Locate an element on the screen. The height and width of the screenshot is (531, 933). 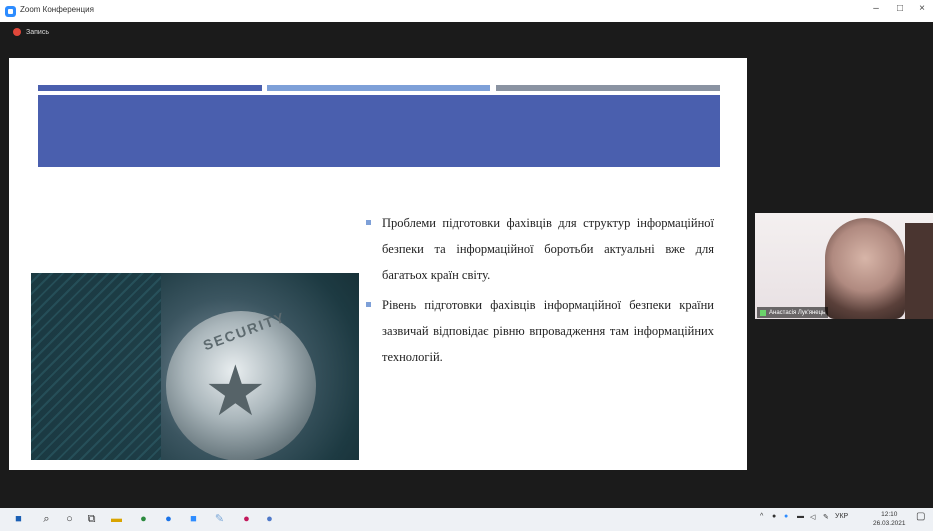
volume-icon: ◁ is located at coordinates (812, 517).